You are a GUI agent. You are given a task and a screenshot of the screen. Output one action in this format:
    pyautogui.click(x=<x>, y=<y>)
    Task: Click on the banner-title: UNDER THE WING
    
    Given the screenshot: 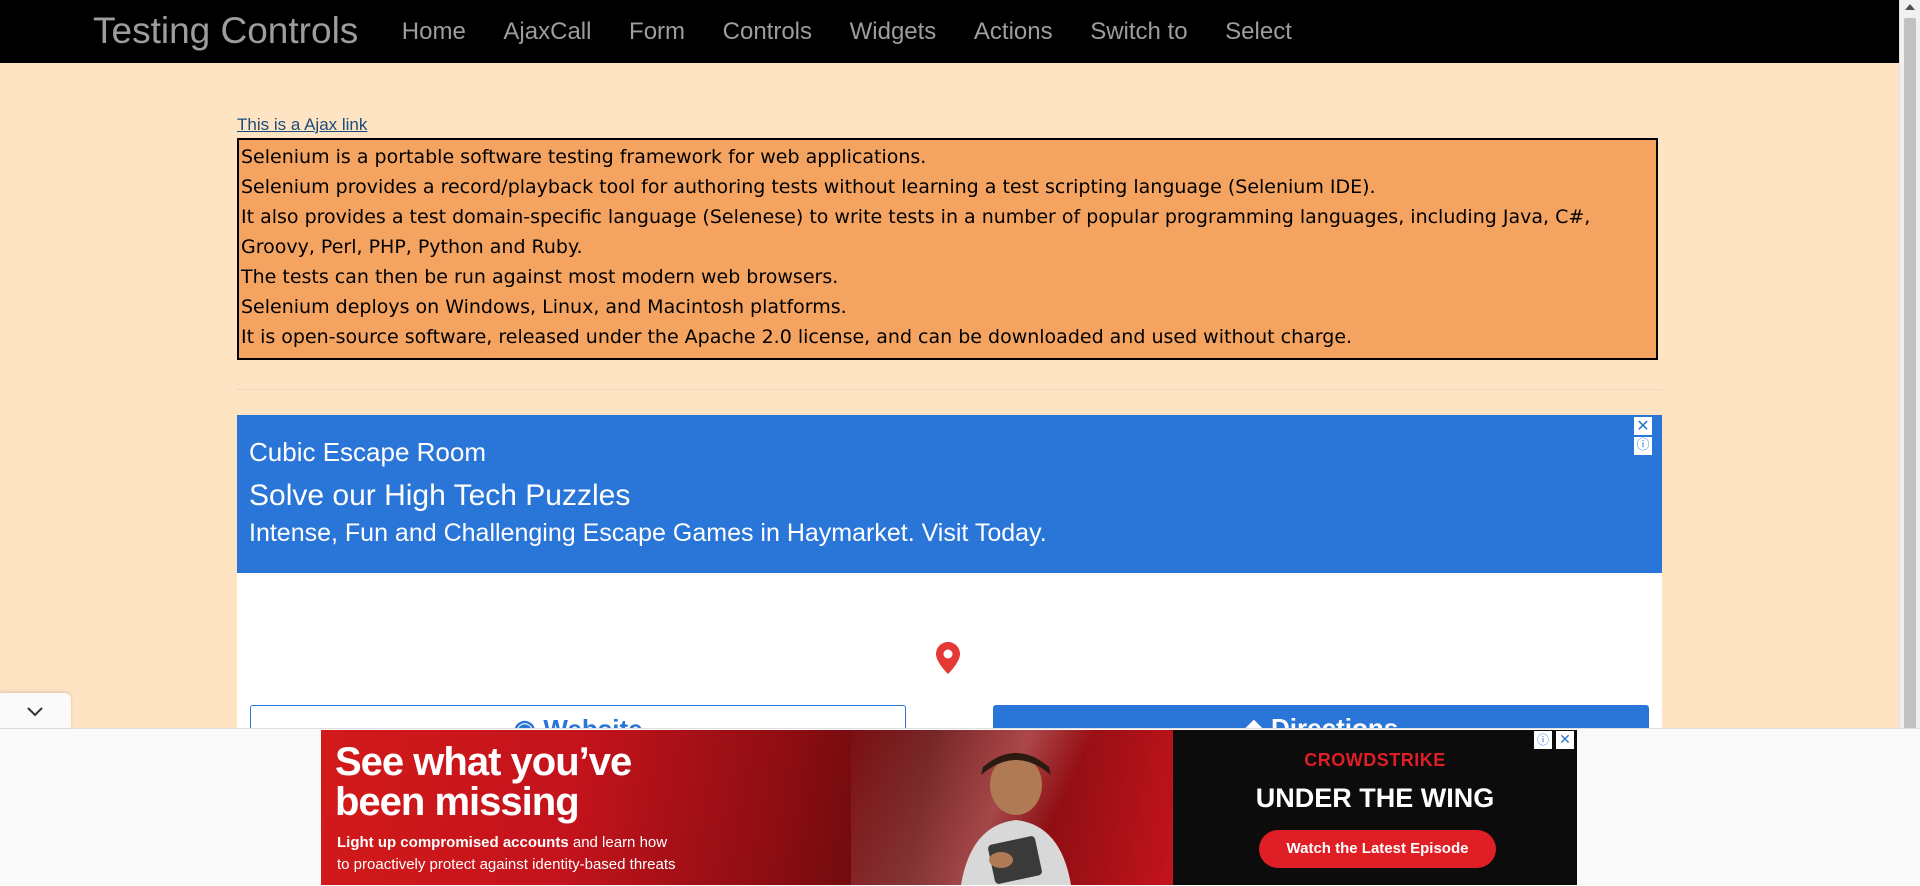 What is the action you would take?
    pyautogui.click(x=1375, y=798)
    